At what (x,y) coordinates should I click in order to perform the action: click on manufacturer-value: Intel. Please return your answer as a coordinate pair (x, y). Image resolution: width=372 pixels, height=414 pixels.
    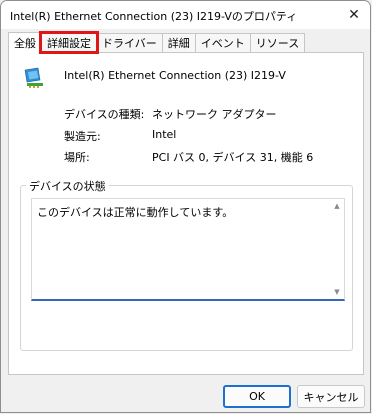
    Looking at the image, I should click on (164, 134).